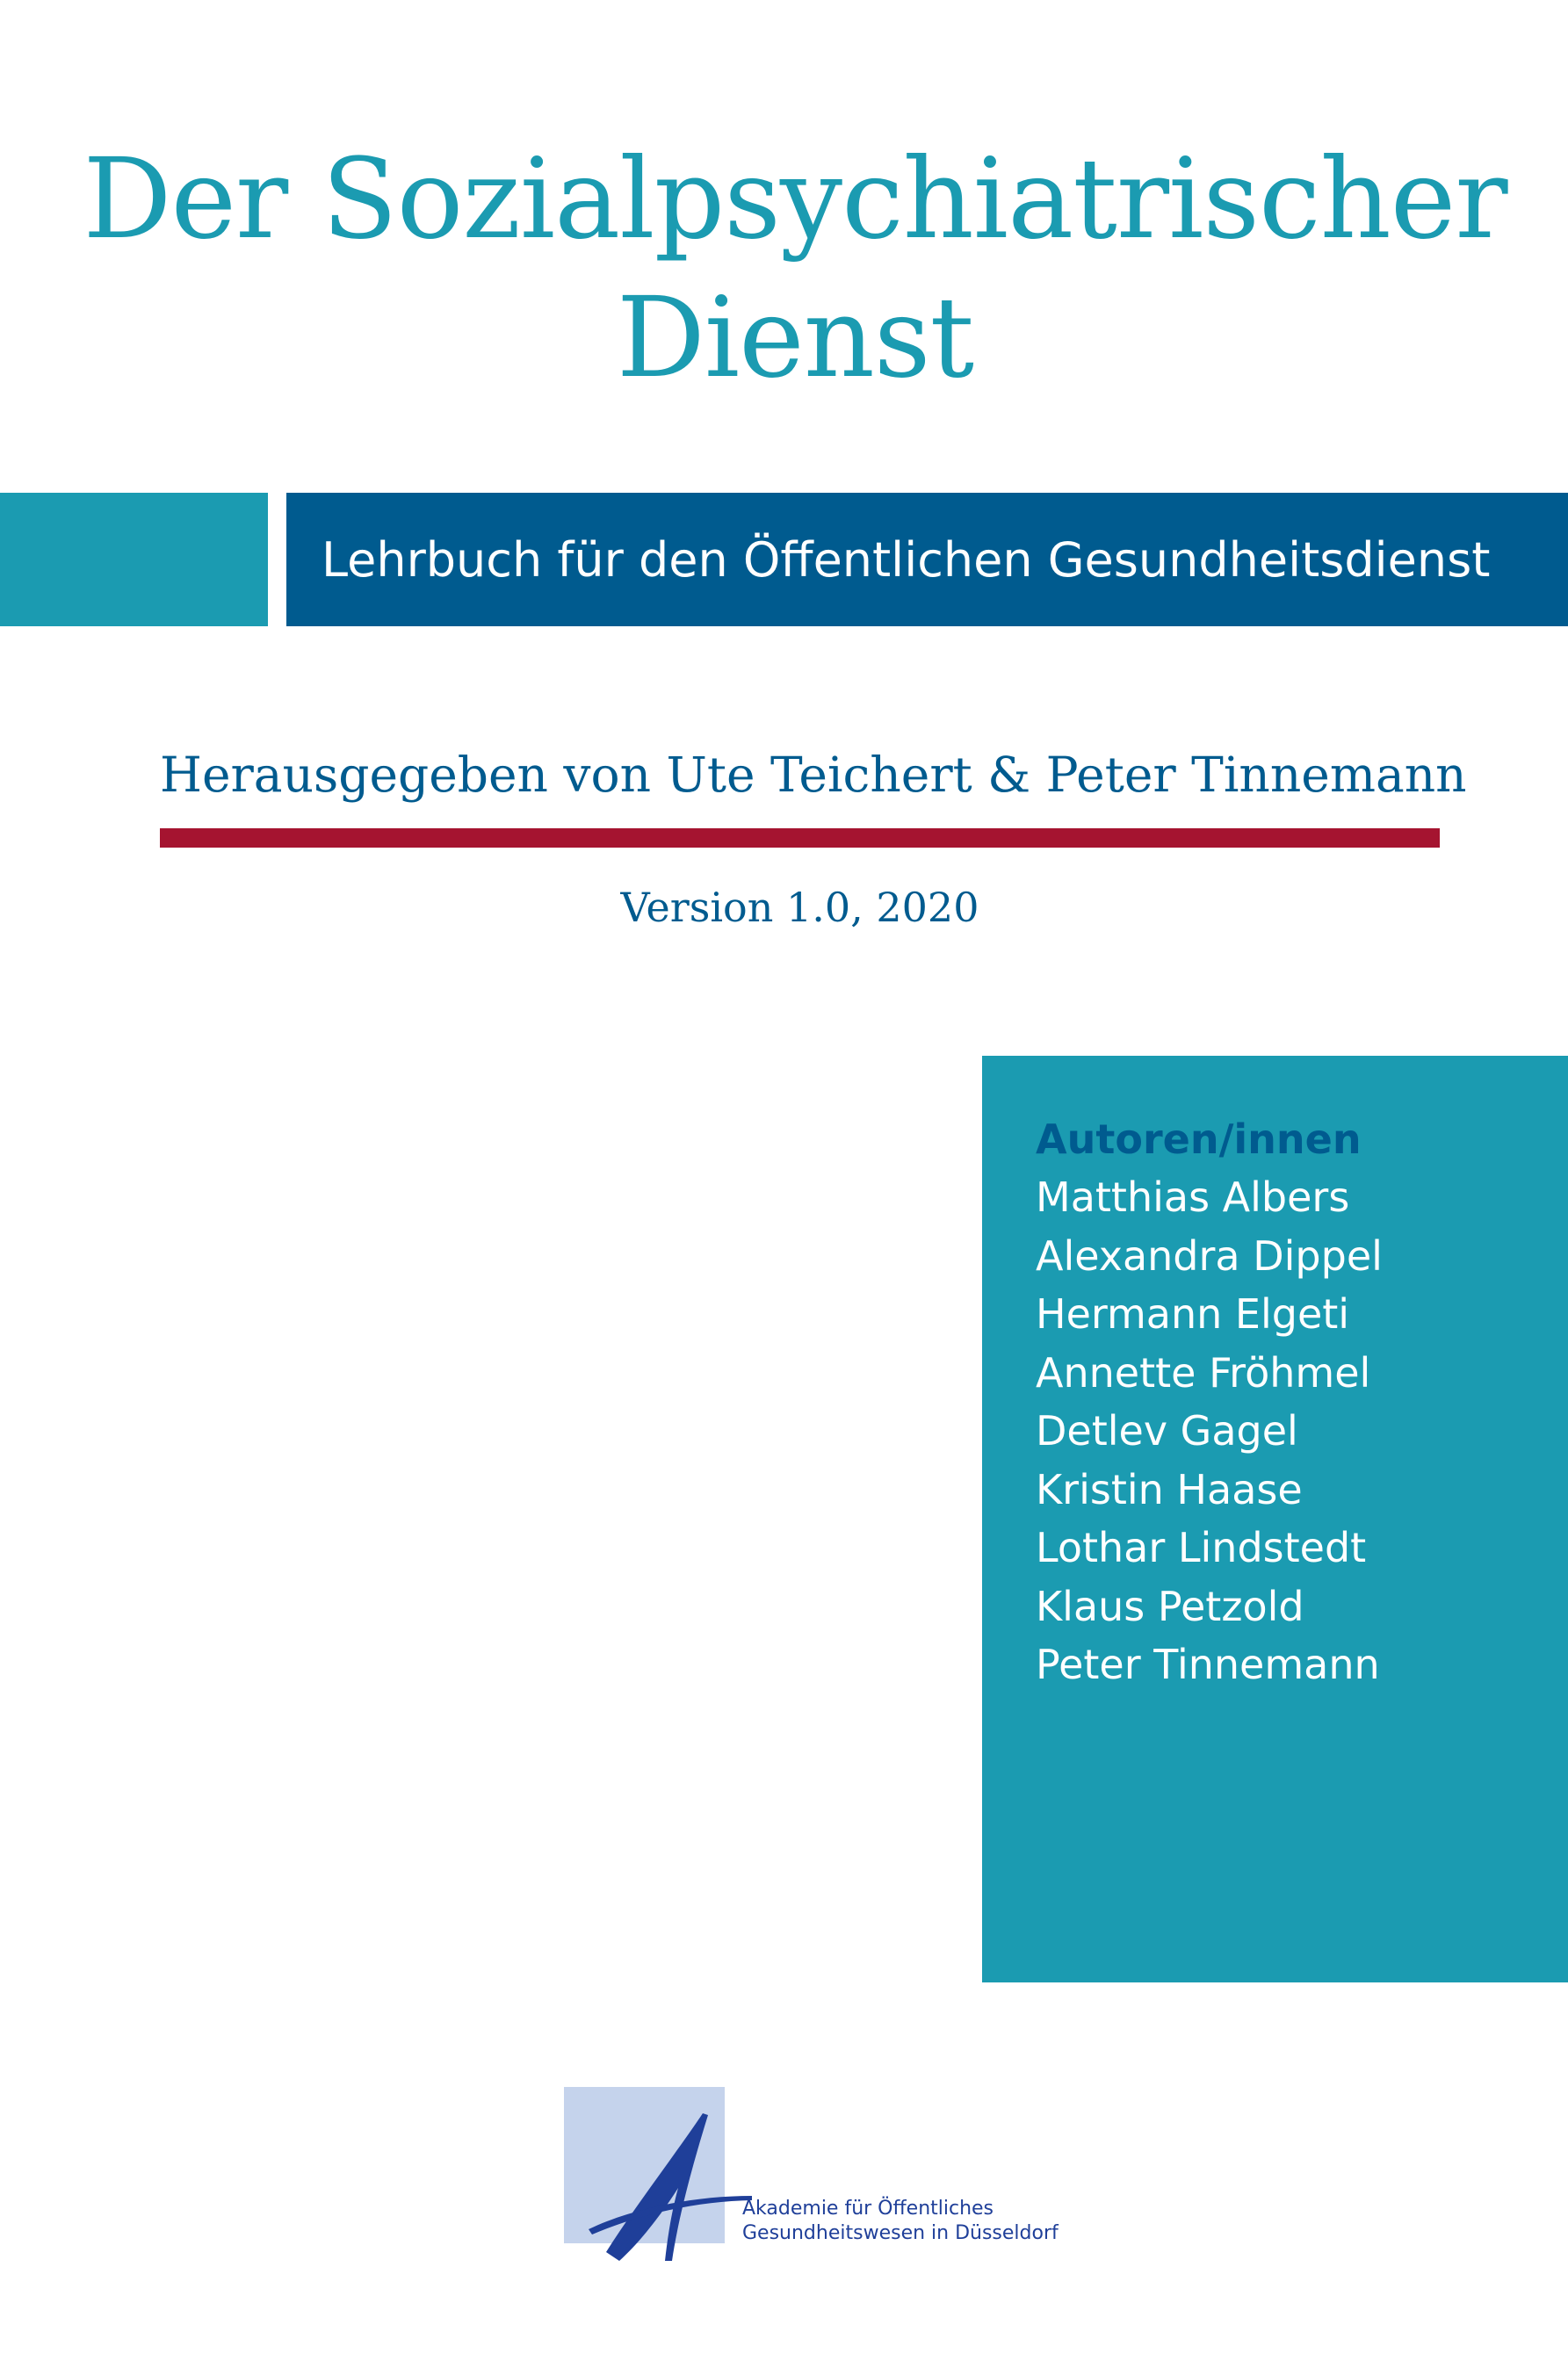 This screenshot has height=2361, width=1568. What do you see at coordinates (1169, 1489) in the screenshot?
I see `author-name: Kristin Haase` at bounding box center [1169, 1489].